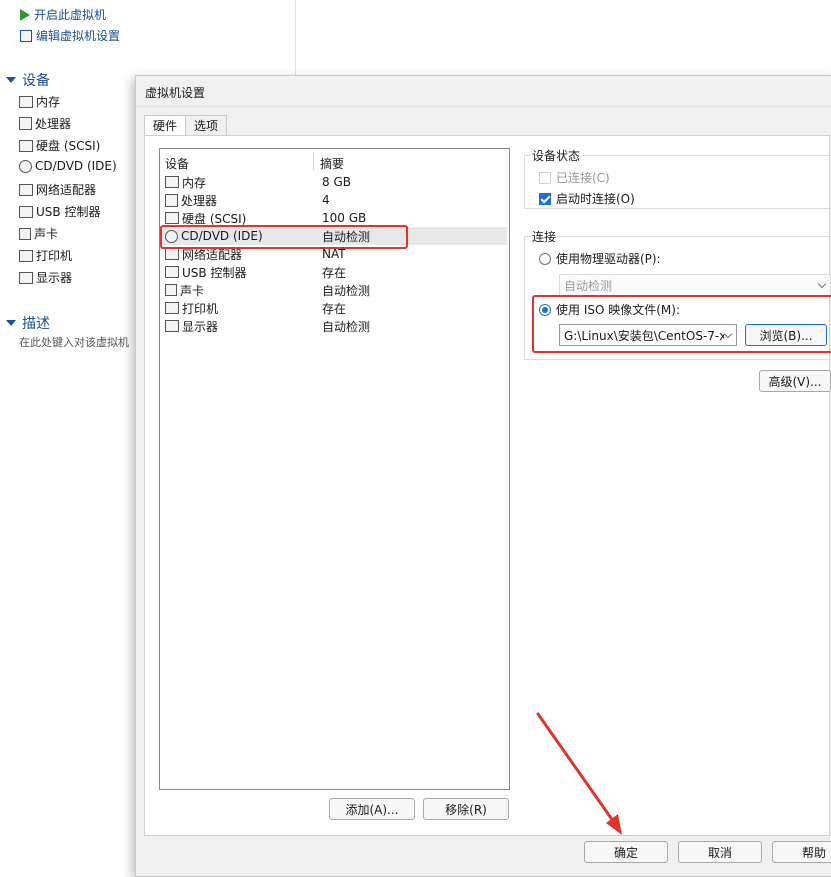 Image resolution: width=831 pixels, height=877 pixels. I want to click on title-separator, so click(483, 106).